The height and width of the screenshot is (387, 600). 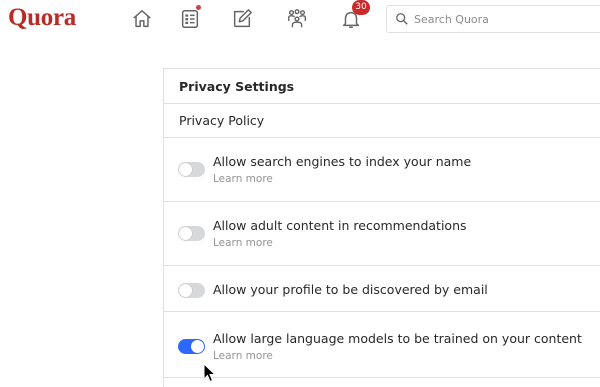 What do you see at coordinates (504, 19) in the screenshot?
I see `search-input` at bounding box center [504, 19].